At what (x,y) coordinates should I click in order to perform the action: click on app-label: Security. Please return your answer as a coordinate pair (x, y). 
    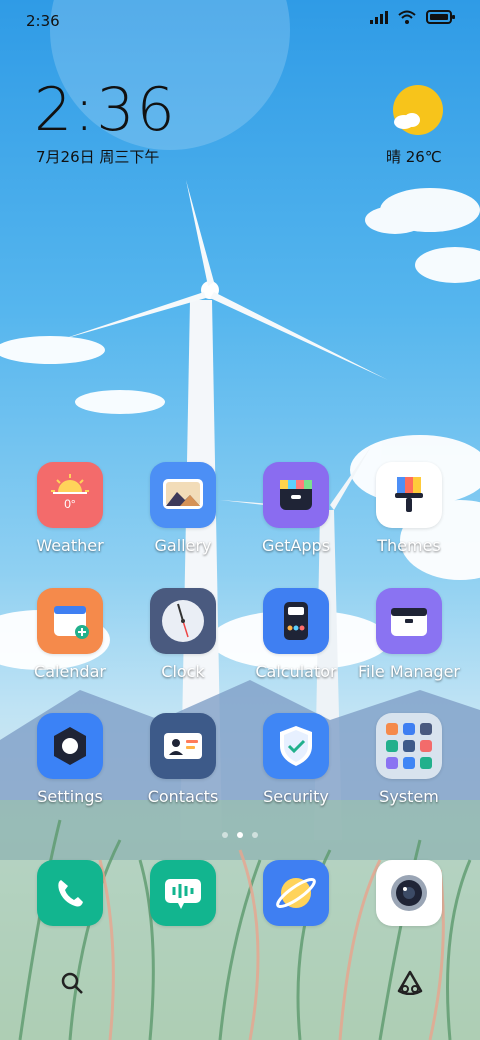
    Looking at the image, I should click on (296, 796).